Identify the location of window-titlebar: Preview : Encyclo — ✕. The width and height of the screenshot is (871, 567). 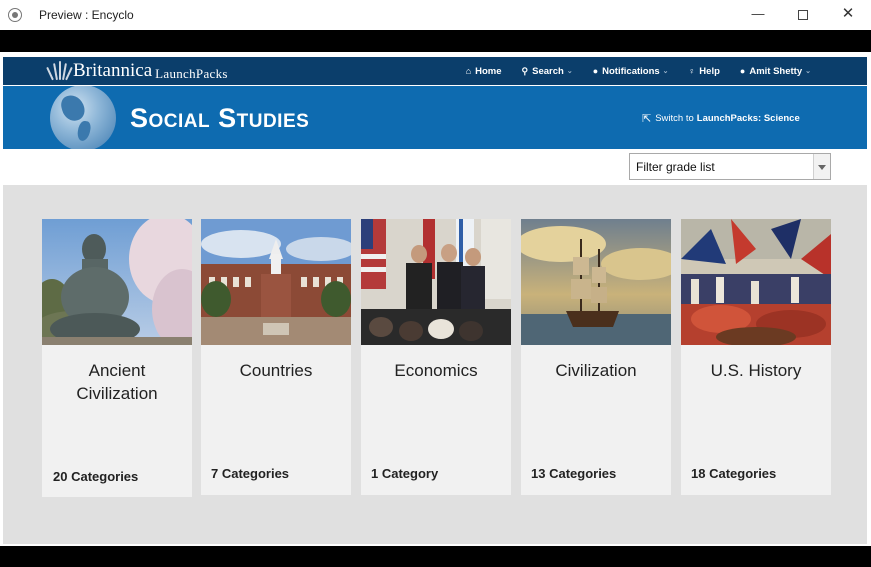
(435, 15).